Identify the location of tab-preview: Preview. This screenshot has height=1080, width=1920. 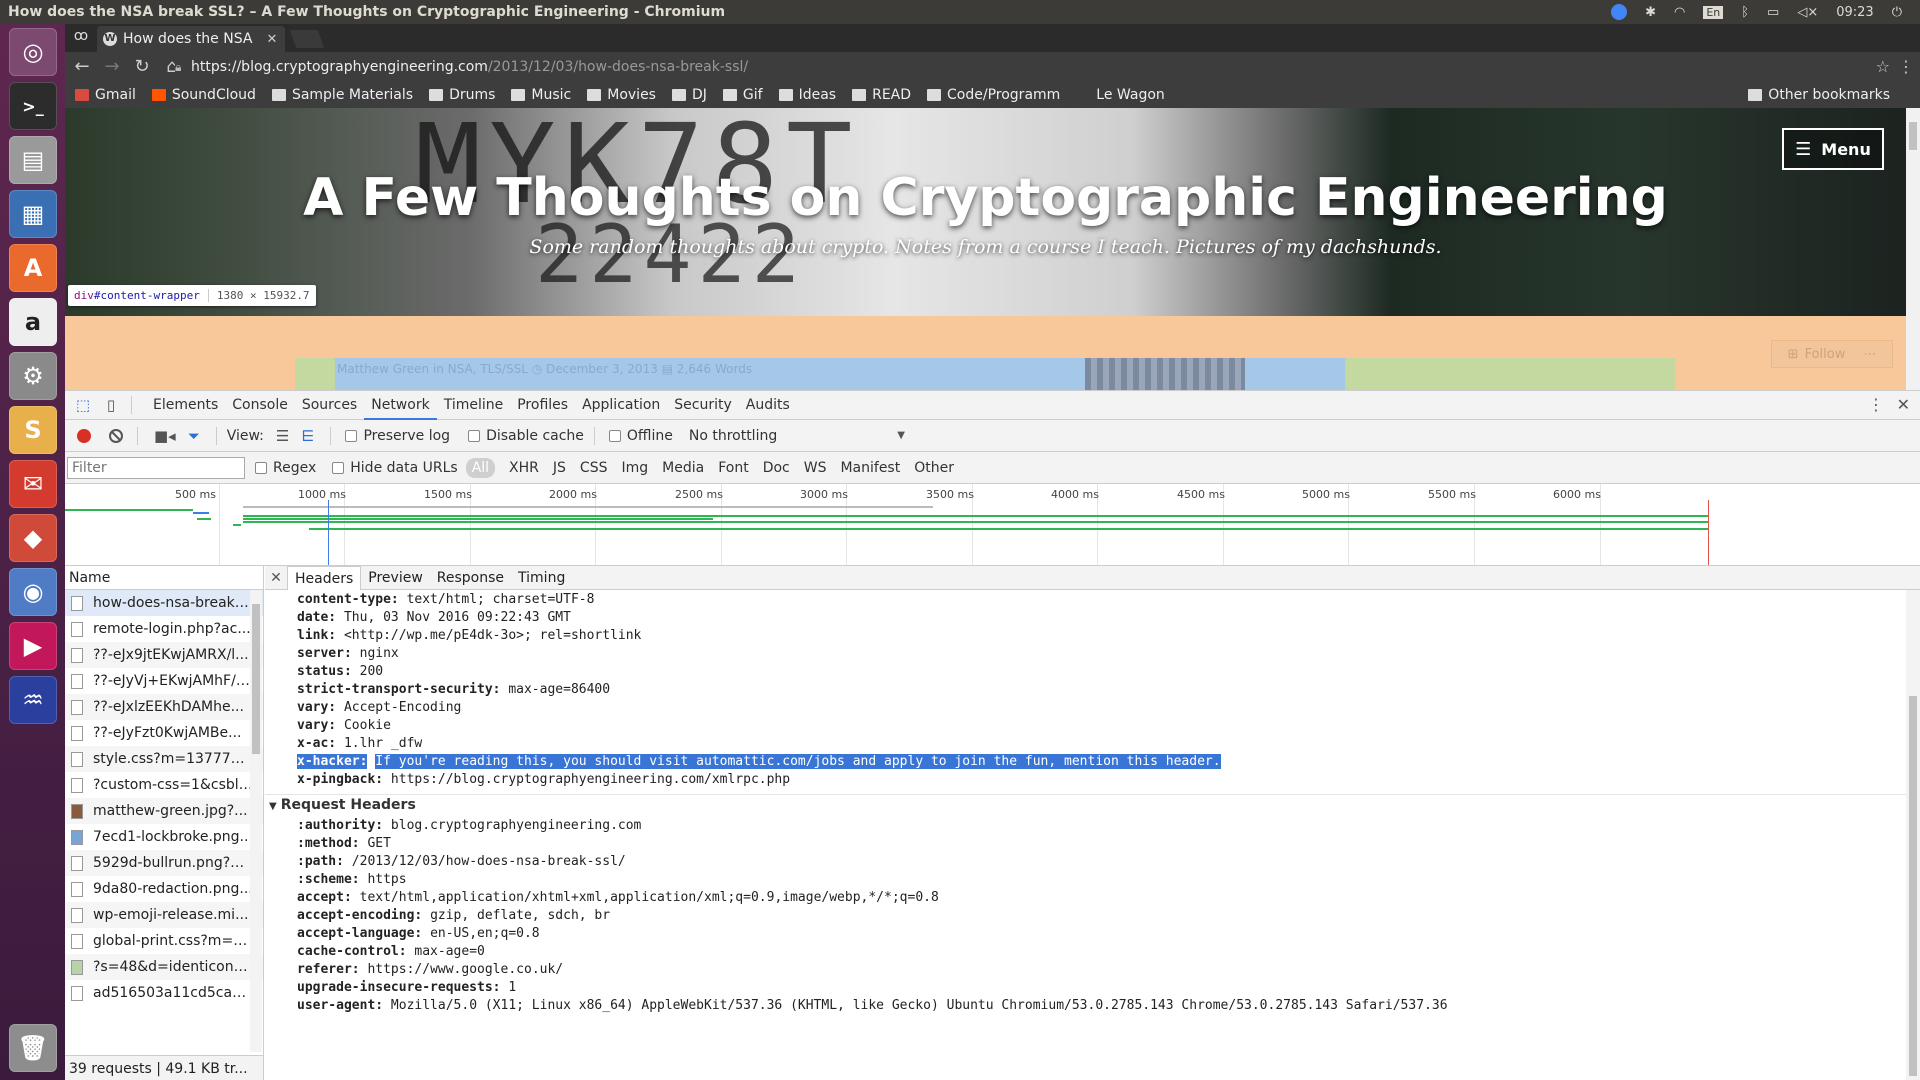
(395, 578).